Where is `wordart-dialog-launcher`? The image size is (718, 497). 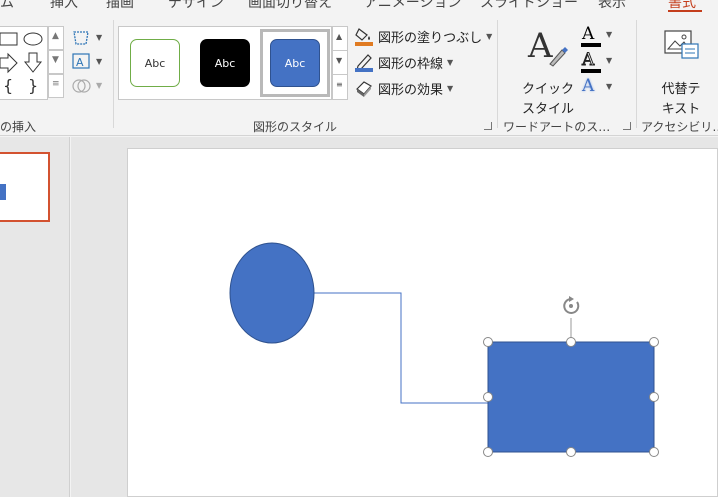 wordart-dialog-launcher is located at coordinates (627, 126).